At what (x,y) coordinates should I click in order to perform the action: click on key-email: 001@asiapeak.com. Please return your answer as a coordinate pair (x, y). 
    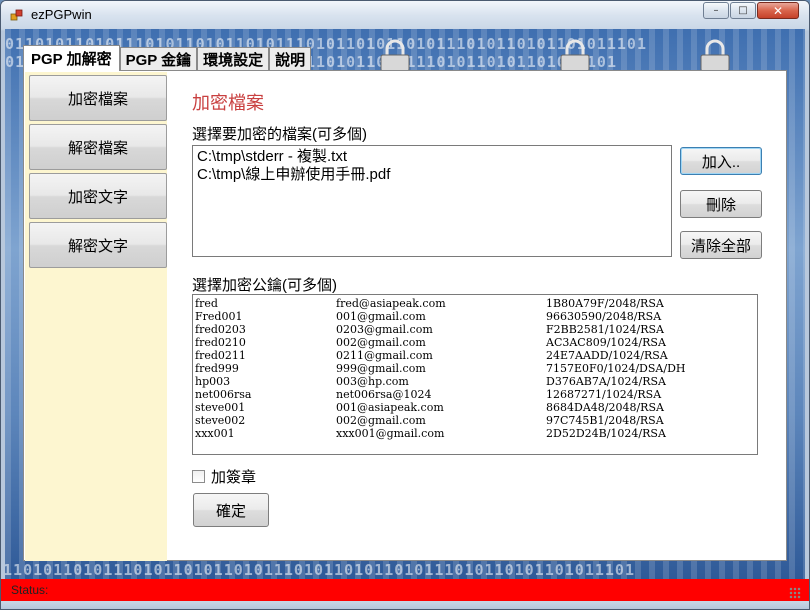
    Looking at the image, I should click on (390, 407).